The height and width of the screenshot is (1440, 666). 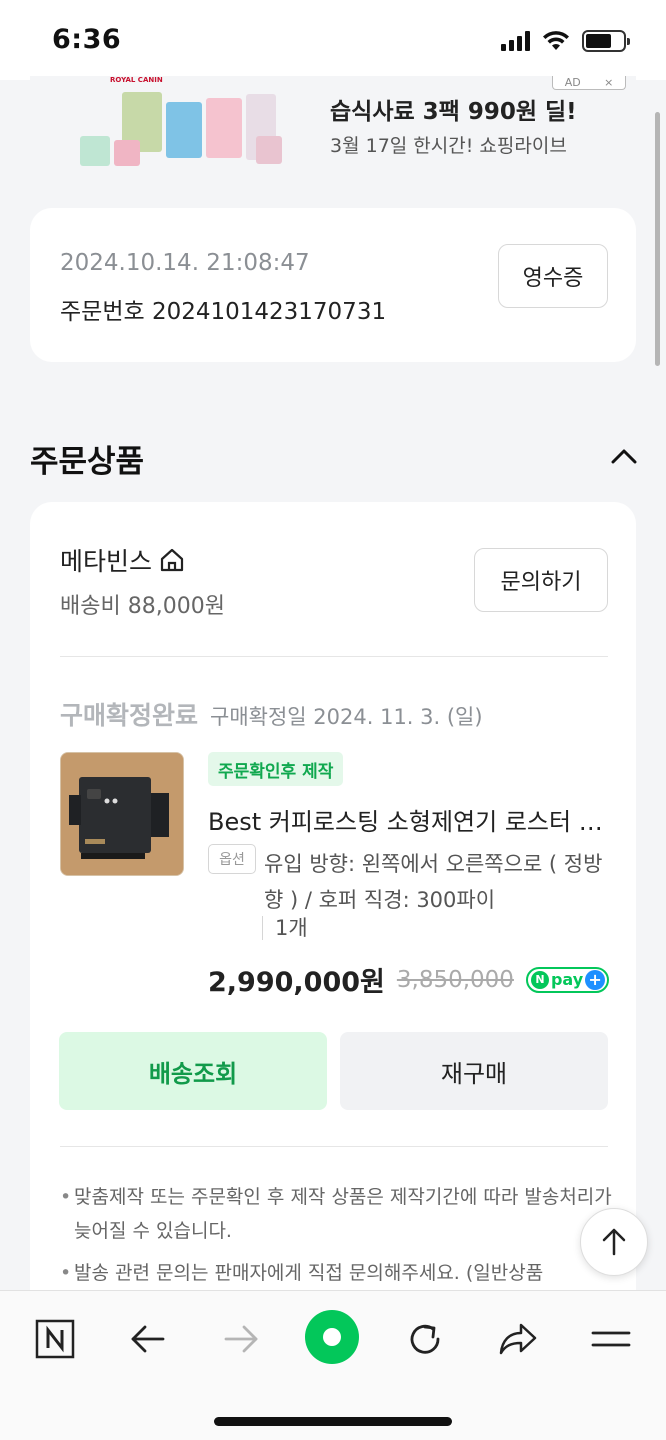 What do you see at coordinates (408, 819) in the screenshot?
I see `product-name: Best 커피로스팅 소형제연기 로스터 연기 제거기` at bounding box center [408, 819].